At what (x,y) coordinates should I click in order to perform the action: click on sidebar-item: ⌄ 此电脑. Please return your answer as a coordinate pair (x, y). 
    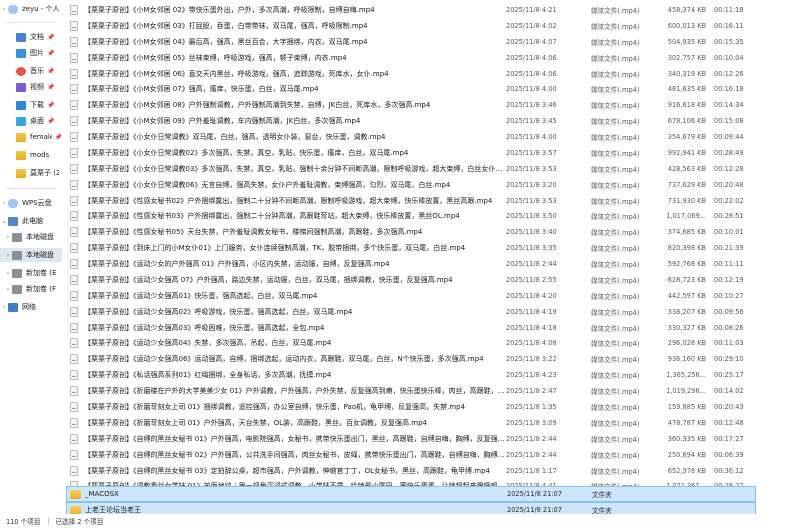
    Looking at the image, I should click on (31, 221).